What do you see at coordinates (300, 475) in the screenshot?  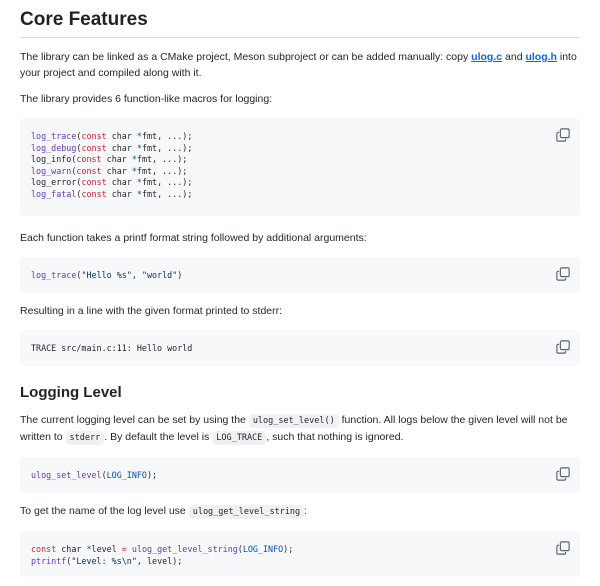 I see `code-block-set-level: ulog_set_level(LOG_INFO);` at bounding box center [300, 475].